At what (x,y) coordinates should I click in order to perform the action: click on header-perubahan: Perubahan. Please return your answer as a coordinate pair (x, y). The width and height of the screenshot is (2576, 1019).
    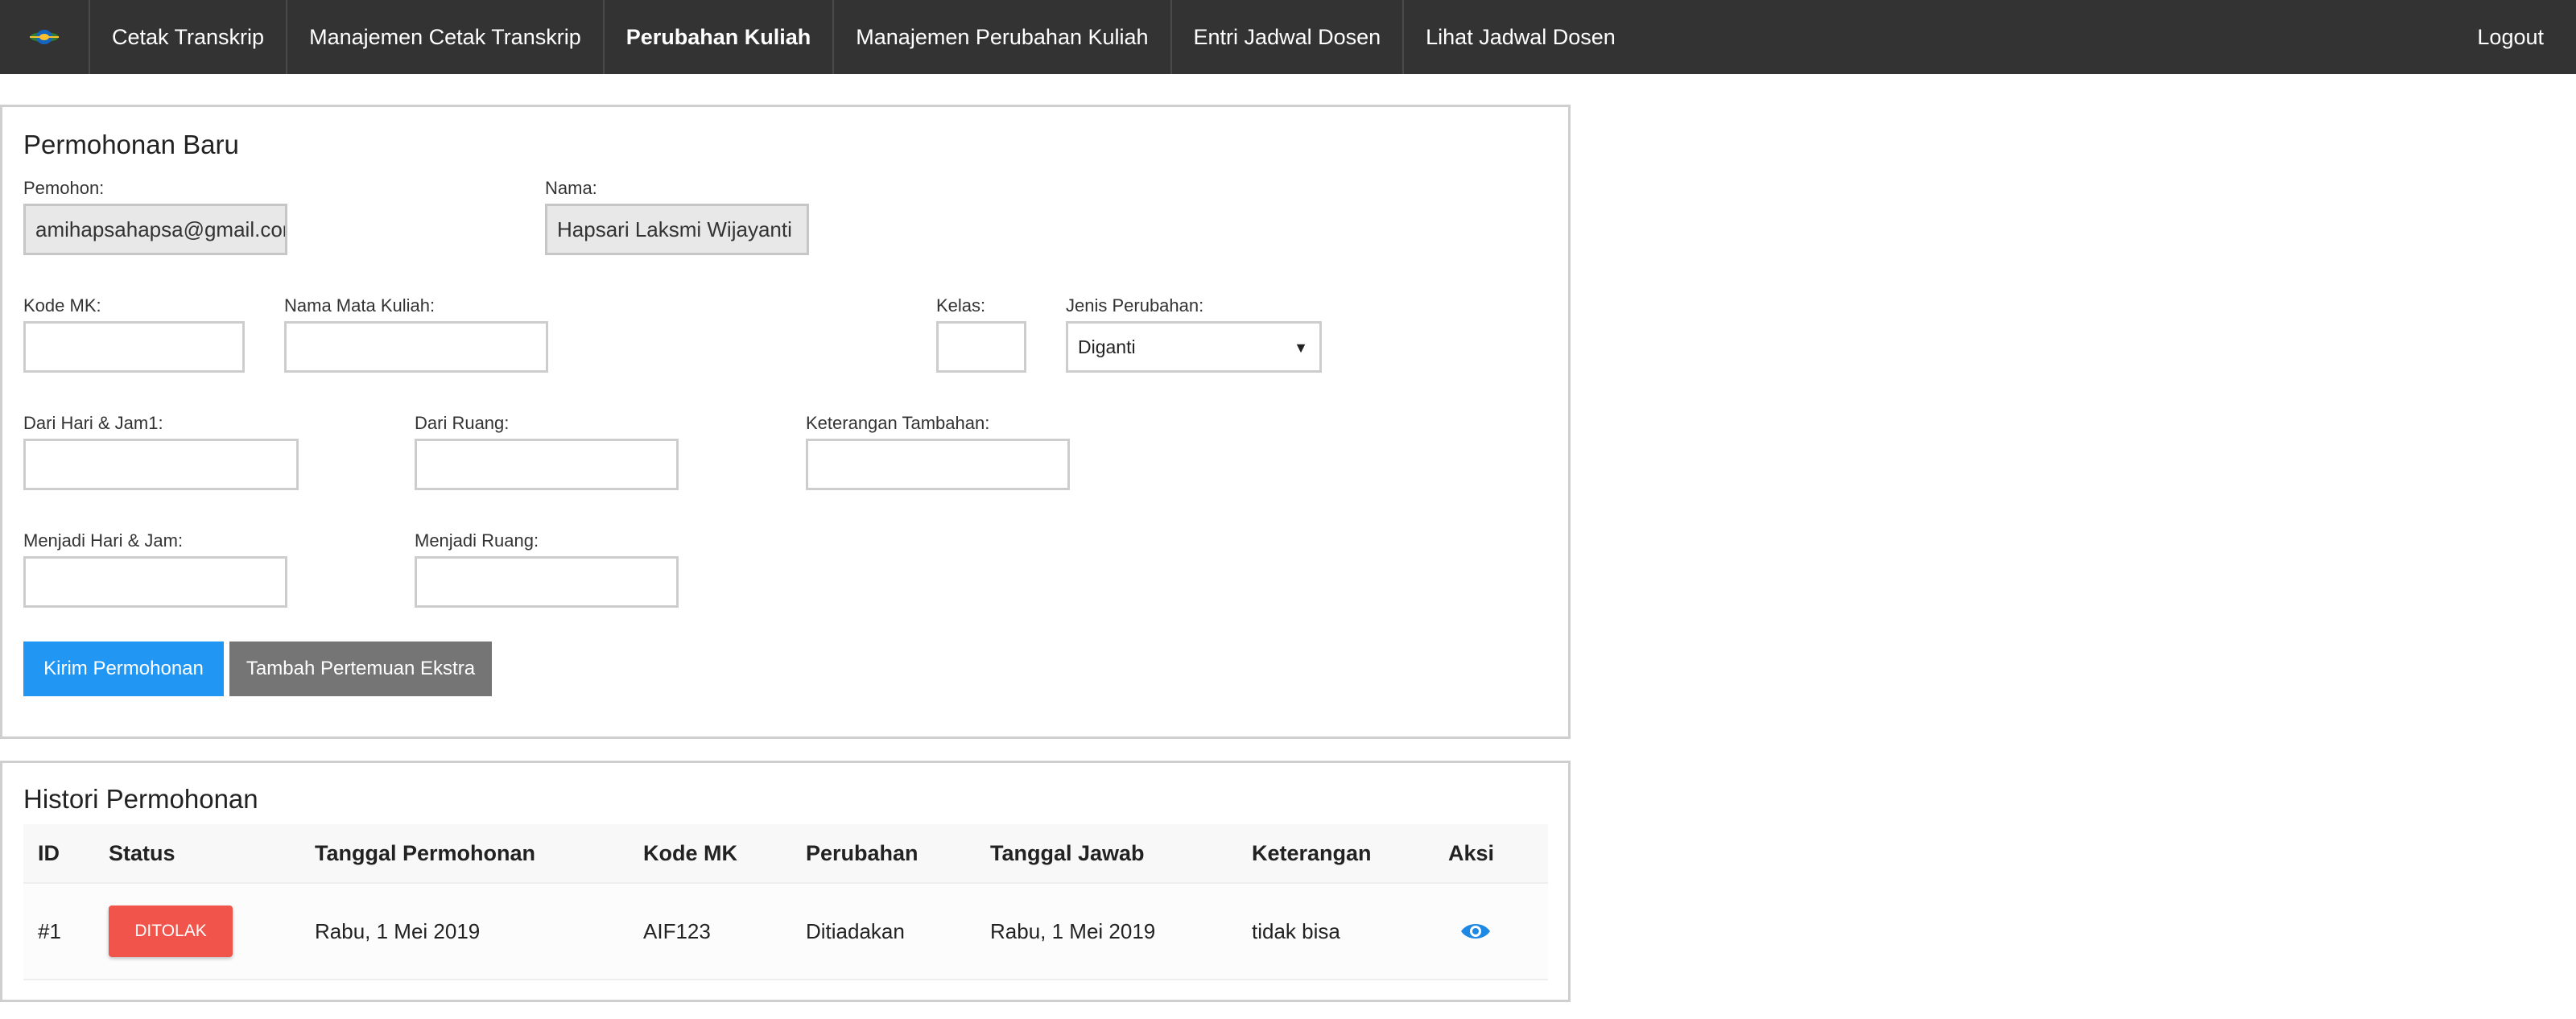
    Looking at the image, I should click on (862, 852).